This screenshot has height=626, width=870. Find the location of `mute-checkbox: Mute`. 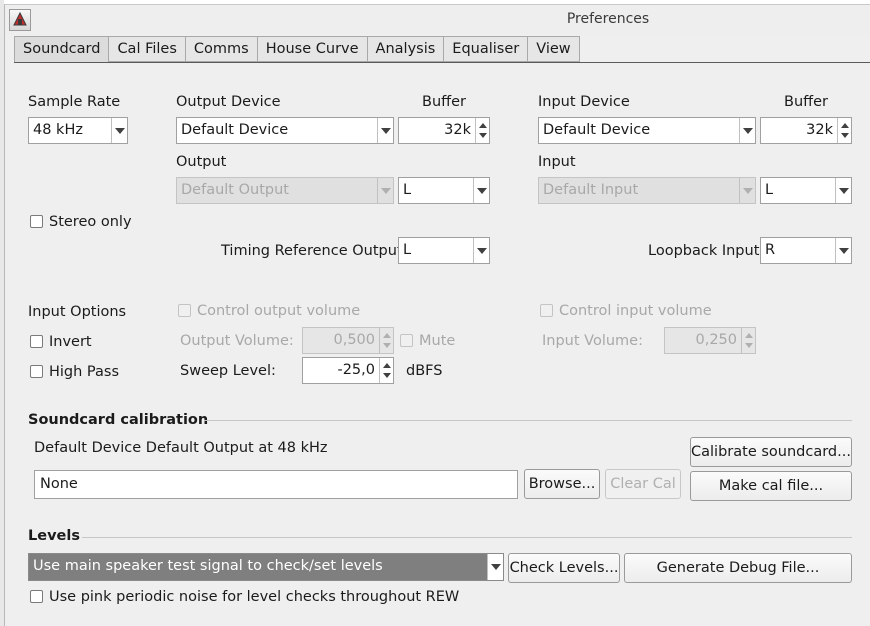

mute-checkbox: Mute is located at coordinates (427, 341).